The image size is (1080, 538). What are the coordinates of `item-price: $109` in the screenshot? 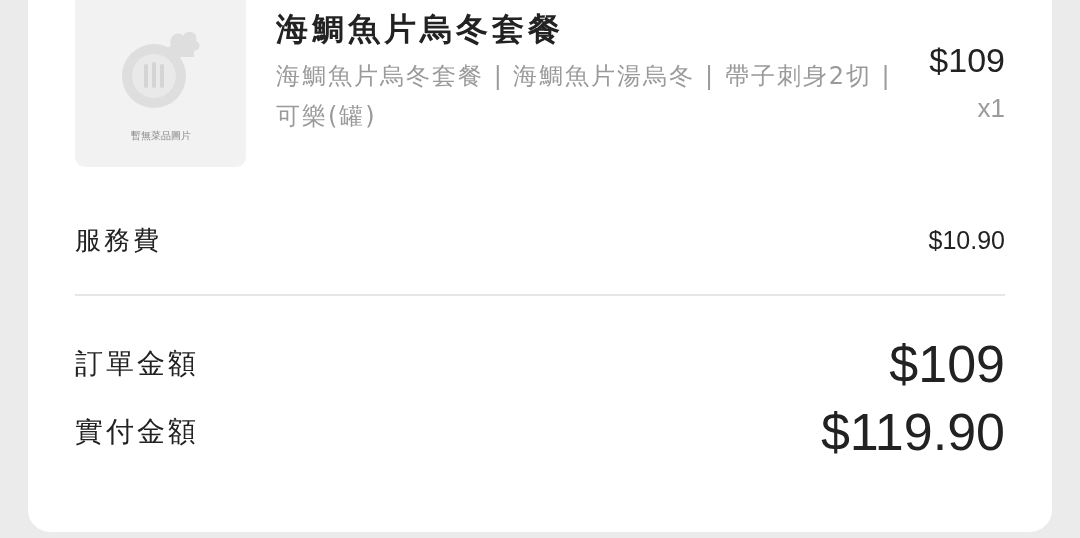 It's located at (967, 60).